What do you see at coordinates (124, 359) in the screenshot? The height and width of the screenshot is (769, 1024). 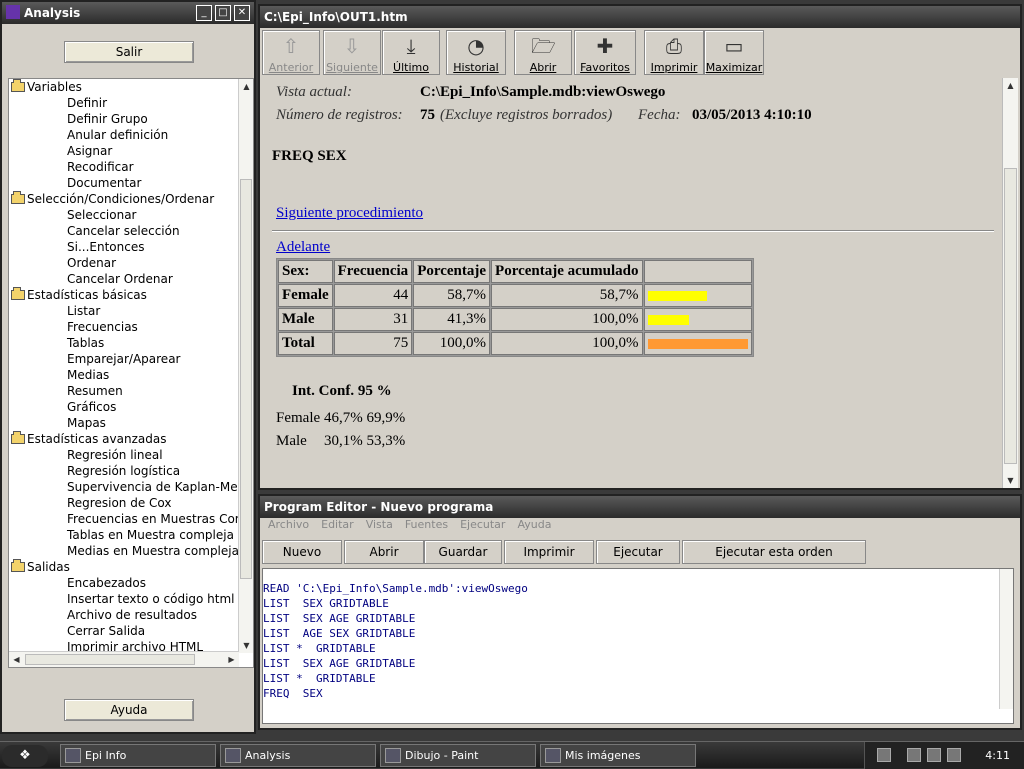 I see `tree-item-emparejar-aparear: Emparejar/Aparear` at bounding box center [124, 359].